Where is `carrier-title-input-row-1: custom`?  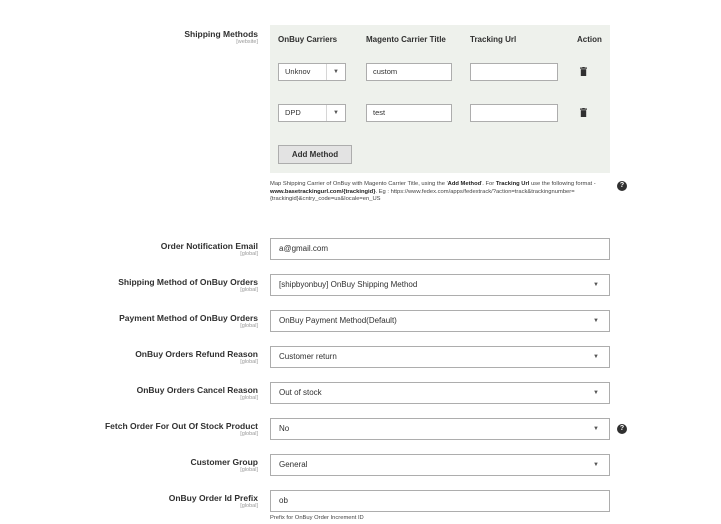
carrier-title-input-row-1: custom is located at coordinates (409, 72).